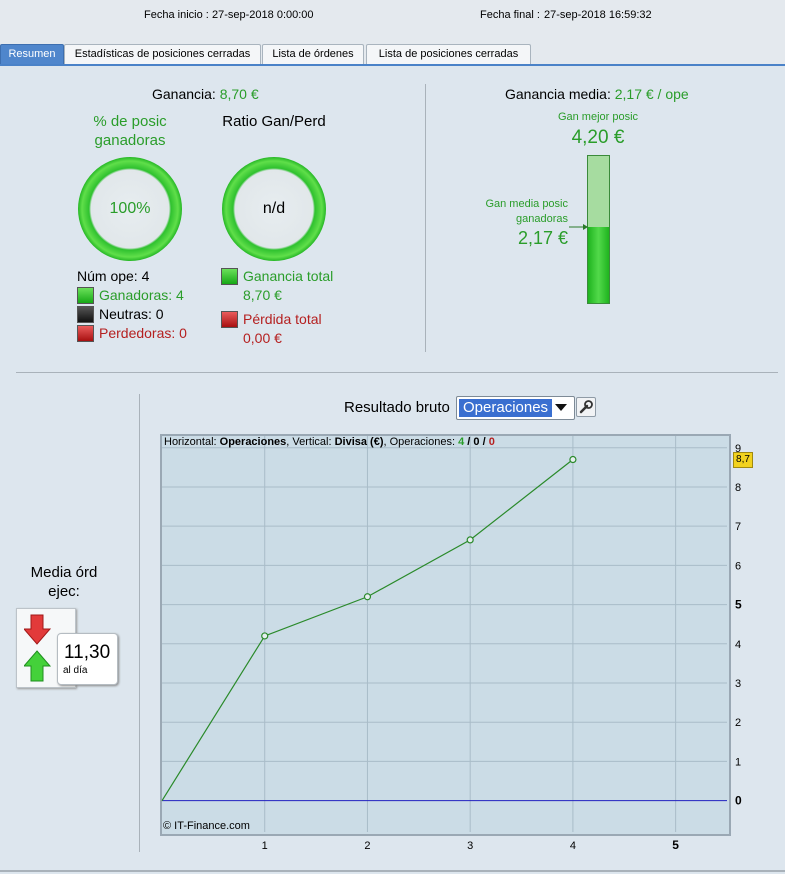  I want to click on chart-info-sep-1: /, so click(469, 442).